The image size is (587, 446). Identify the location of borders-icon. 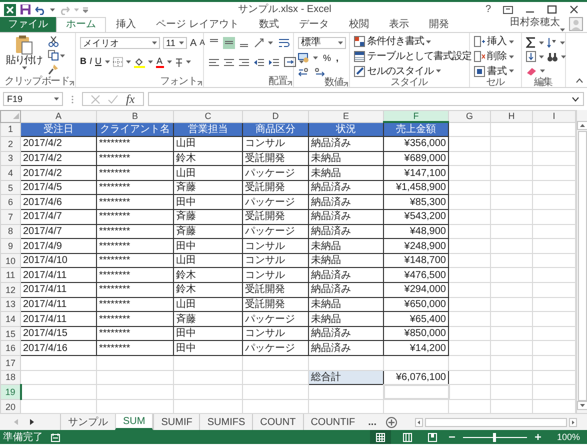
(117, 62).